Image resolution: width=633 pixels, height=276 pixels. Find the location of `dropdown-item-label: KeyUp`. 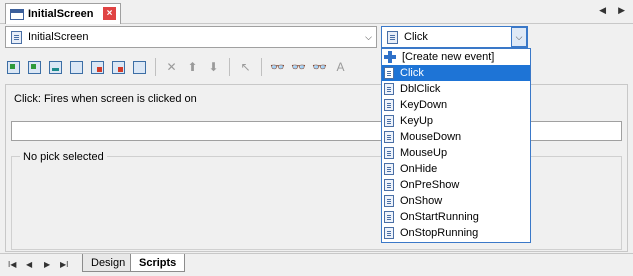

dropdown-item-label: KeyUp is located at coordinates (417, 121).